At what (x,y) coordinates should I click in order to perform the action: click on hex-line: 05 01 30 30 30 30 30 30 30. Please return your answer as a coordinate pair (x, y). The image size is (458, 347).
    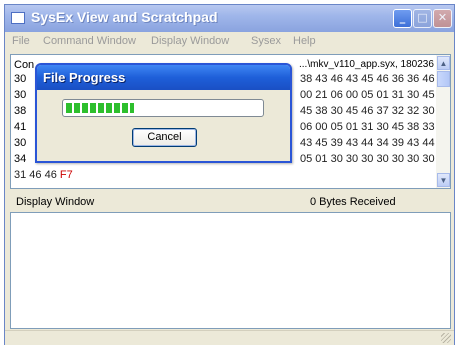
    Looking at the image, I should click on (367, 159).